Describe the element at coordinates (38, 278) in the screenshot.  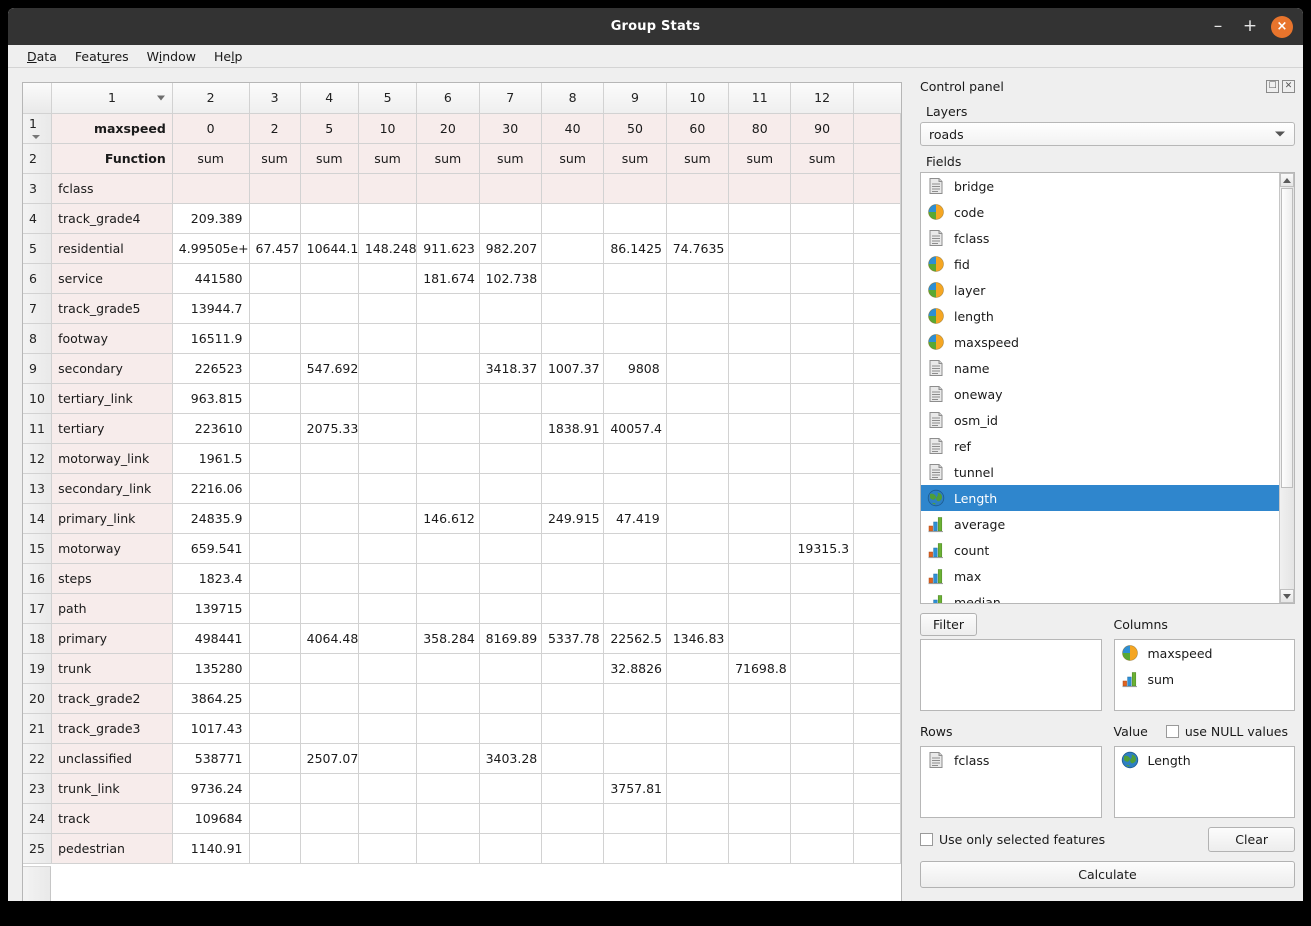
I see `row-header-6: 6` at that location.